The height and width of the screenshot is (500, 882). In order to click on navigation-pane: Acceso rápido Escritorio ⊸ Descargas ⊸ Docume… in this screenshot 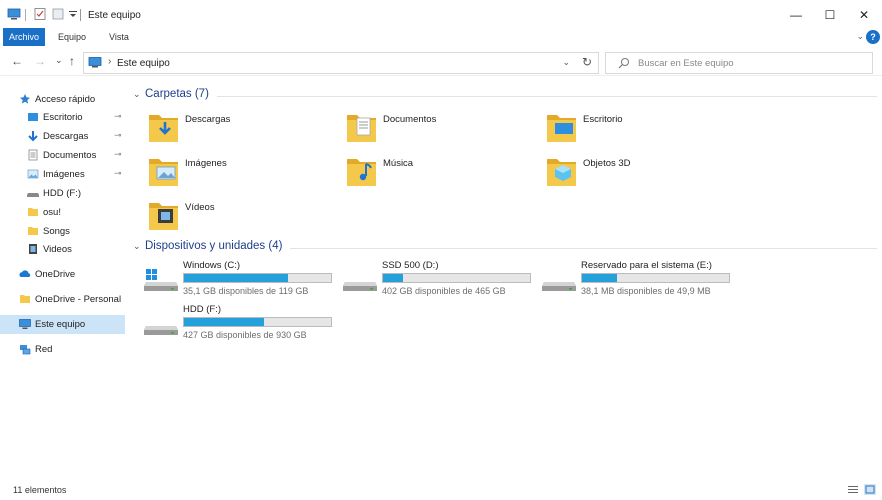, I will do `click(63, 280)`.